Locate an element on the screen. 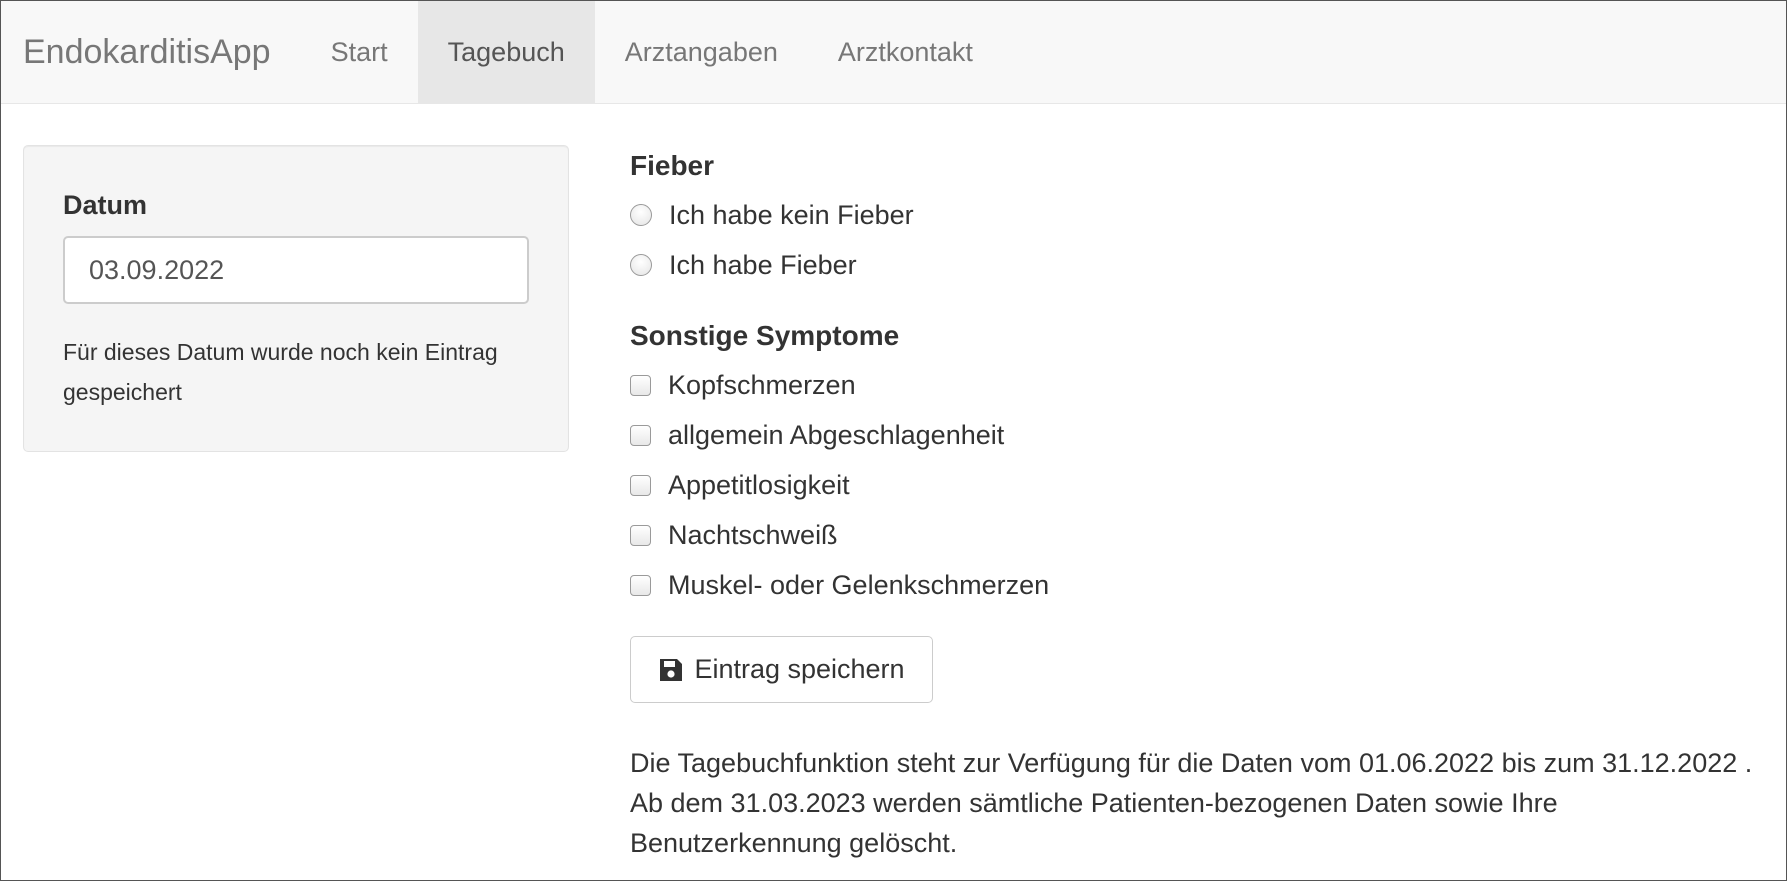 The image size is (1787, 881). floppy-disk-icon is located at coordinates (671, 669).